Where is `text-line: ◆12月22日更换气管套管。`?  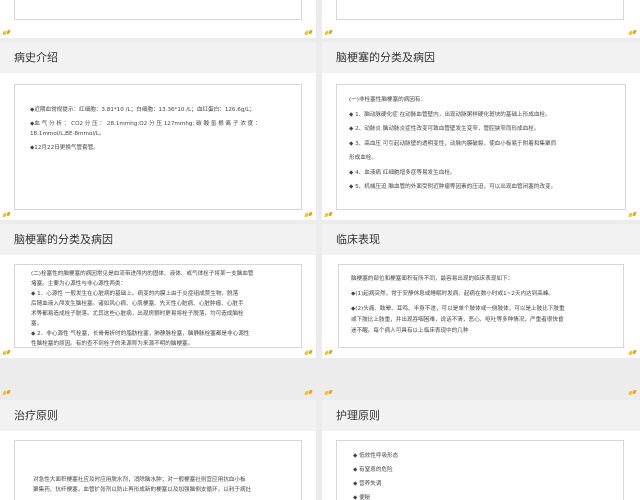
text-line: ◆12月22日更换气管套管。 is located at coordinates (64, 148).